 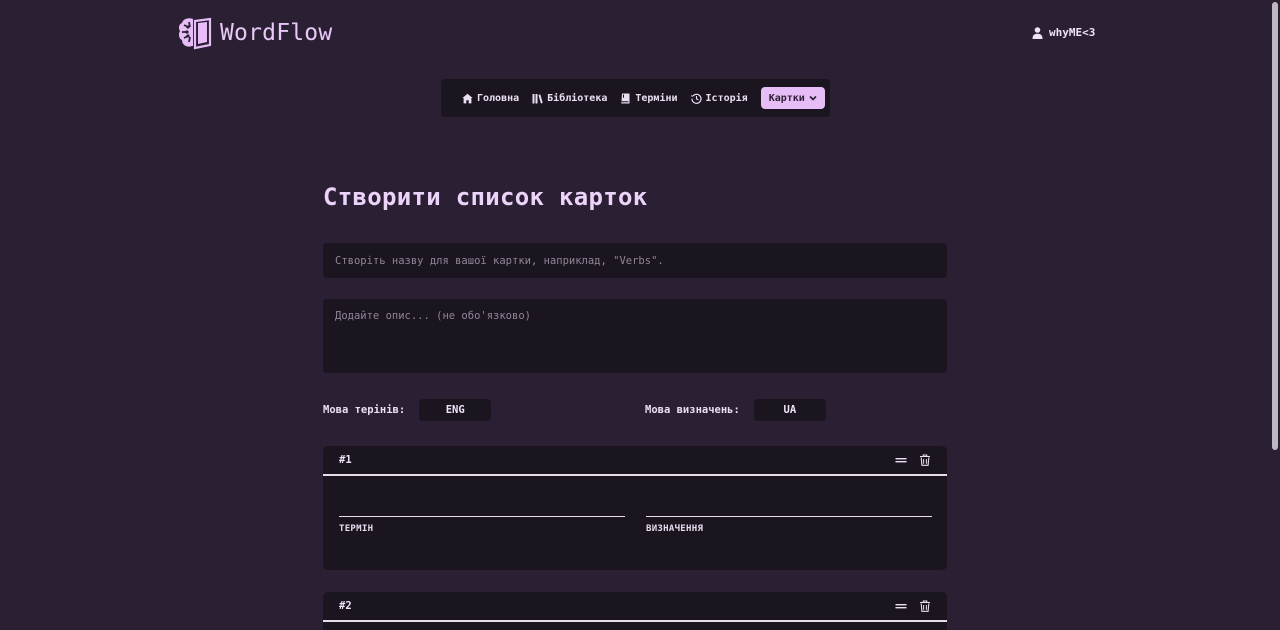 What do you see at coordinates (498, 98) in the screenshot?
I see `nav-item-label: Головна` at bounding box center [498, 98].